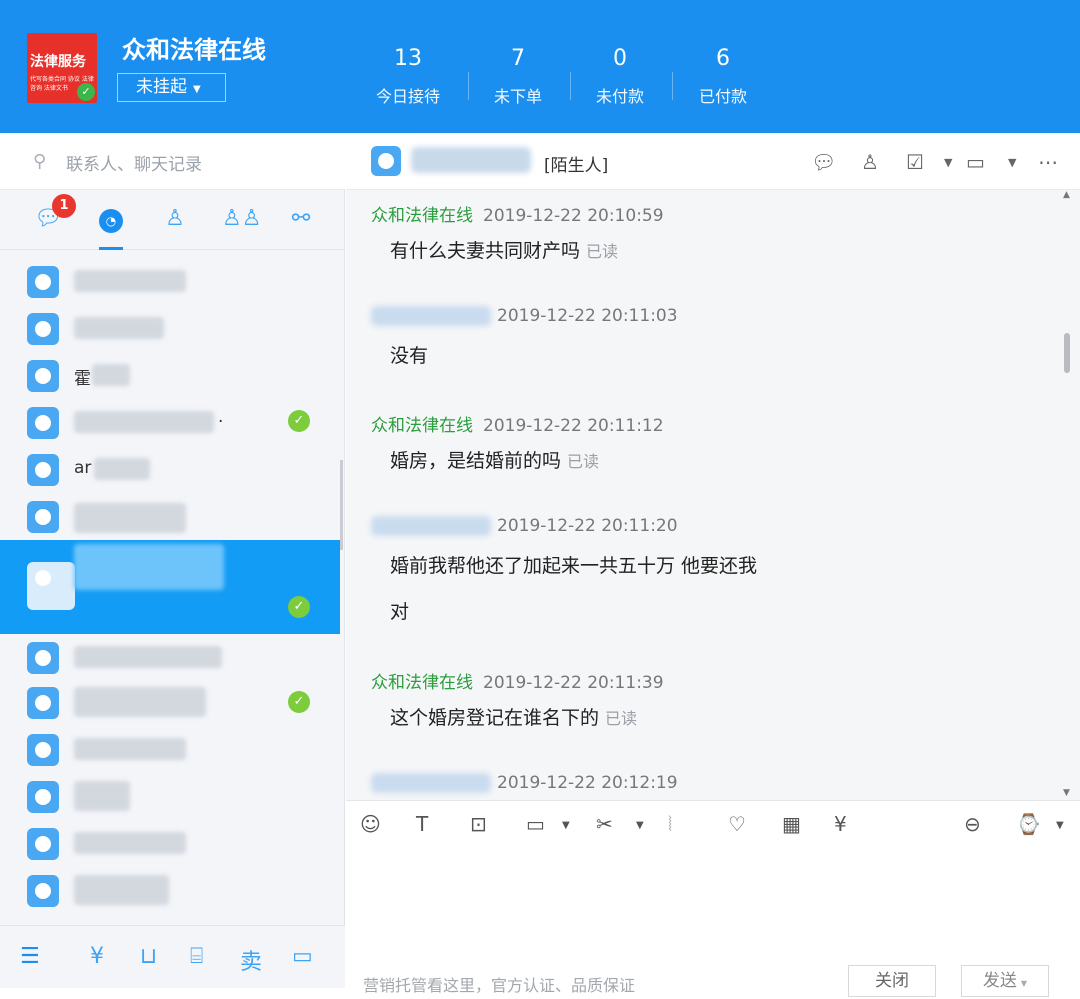 The height and width of the screenshot is (999, 1080). Describe the element at coordinates (1067, 353) in the screenshot. I see `message-scrollbar` at that location.